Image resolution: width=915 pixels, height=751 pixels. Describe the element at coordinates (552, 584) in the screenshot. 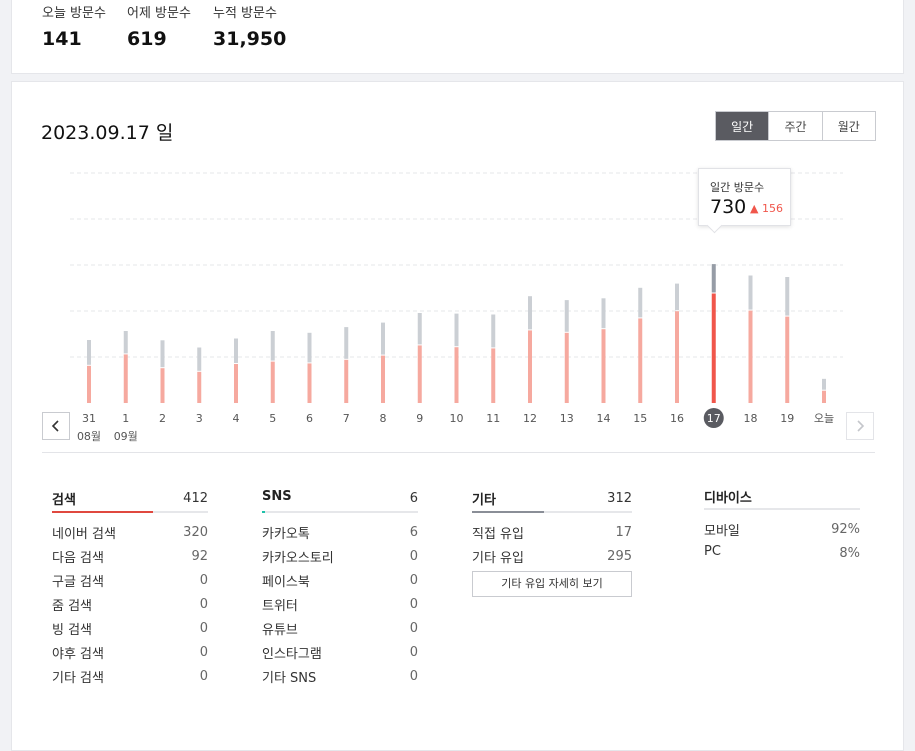

I see `etc-detail-button: 기타 유입 자세히 보기` at that location.